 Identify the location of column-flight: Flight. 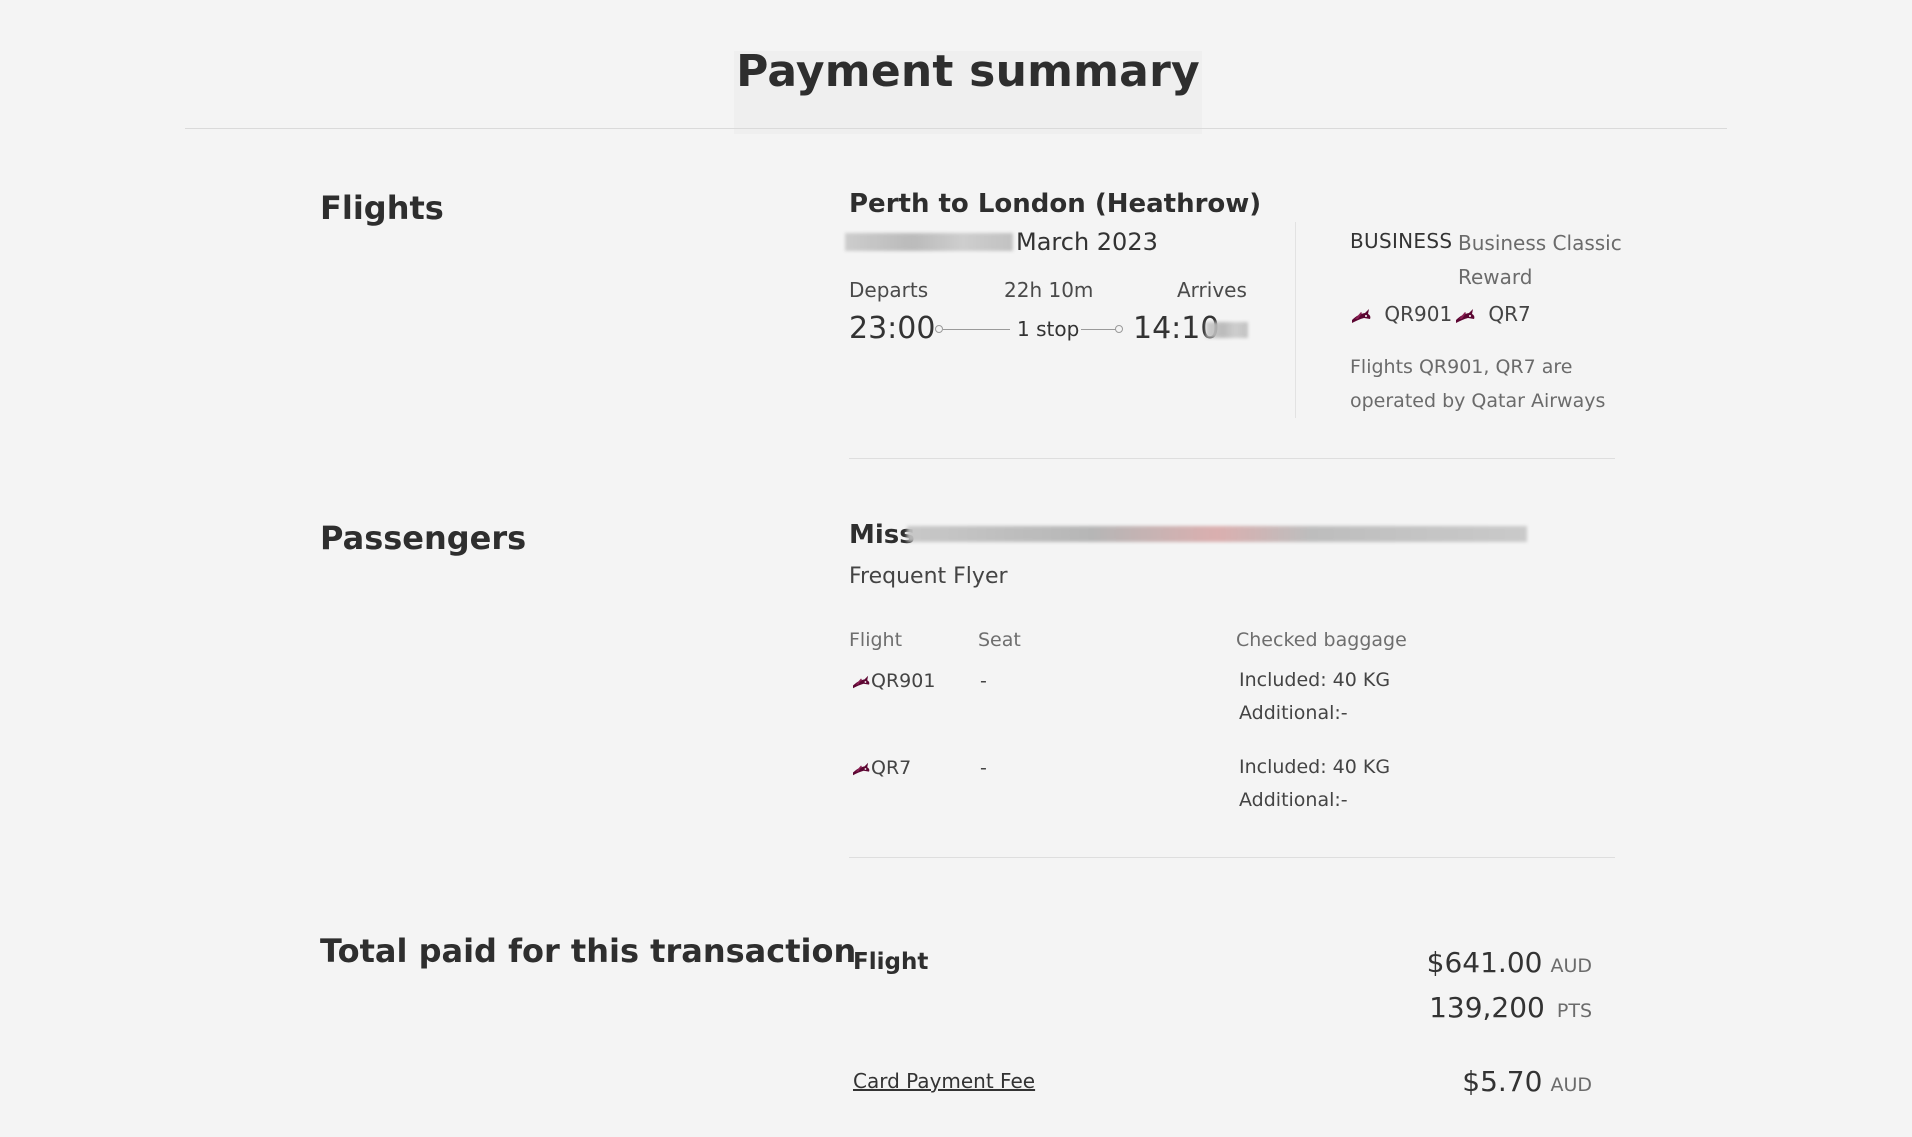
(876, 640).